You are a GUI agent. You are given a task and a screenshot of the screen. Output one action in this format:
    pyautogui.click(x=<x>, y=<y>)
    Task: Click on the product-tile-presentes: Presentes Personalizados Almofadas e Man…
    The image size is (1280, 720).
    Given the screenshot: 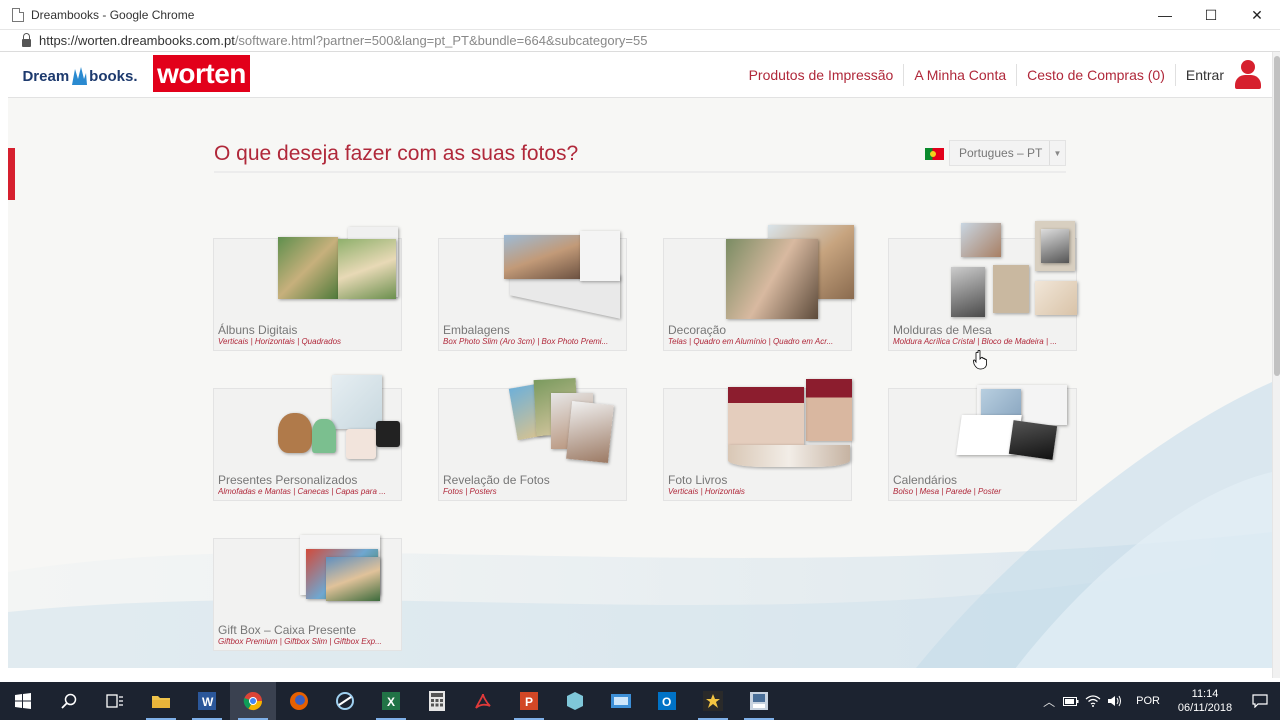 What is the action you would take?
    pyautogui.click(x=307, y=438)
    